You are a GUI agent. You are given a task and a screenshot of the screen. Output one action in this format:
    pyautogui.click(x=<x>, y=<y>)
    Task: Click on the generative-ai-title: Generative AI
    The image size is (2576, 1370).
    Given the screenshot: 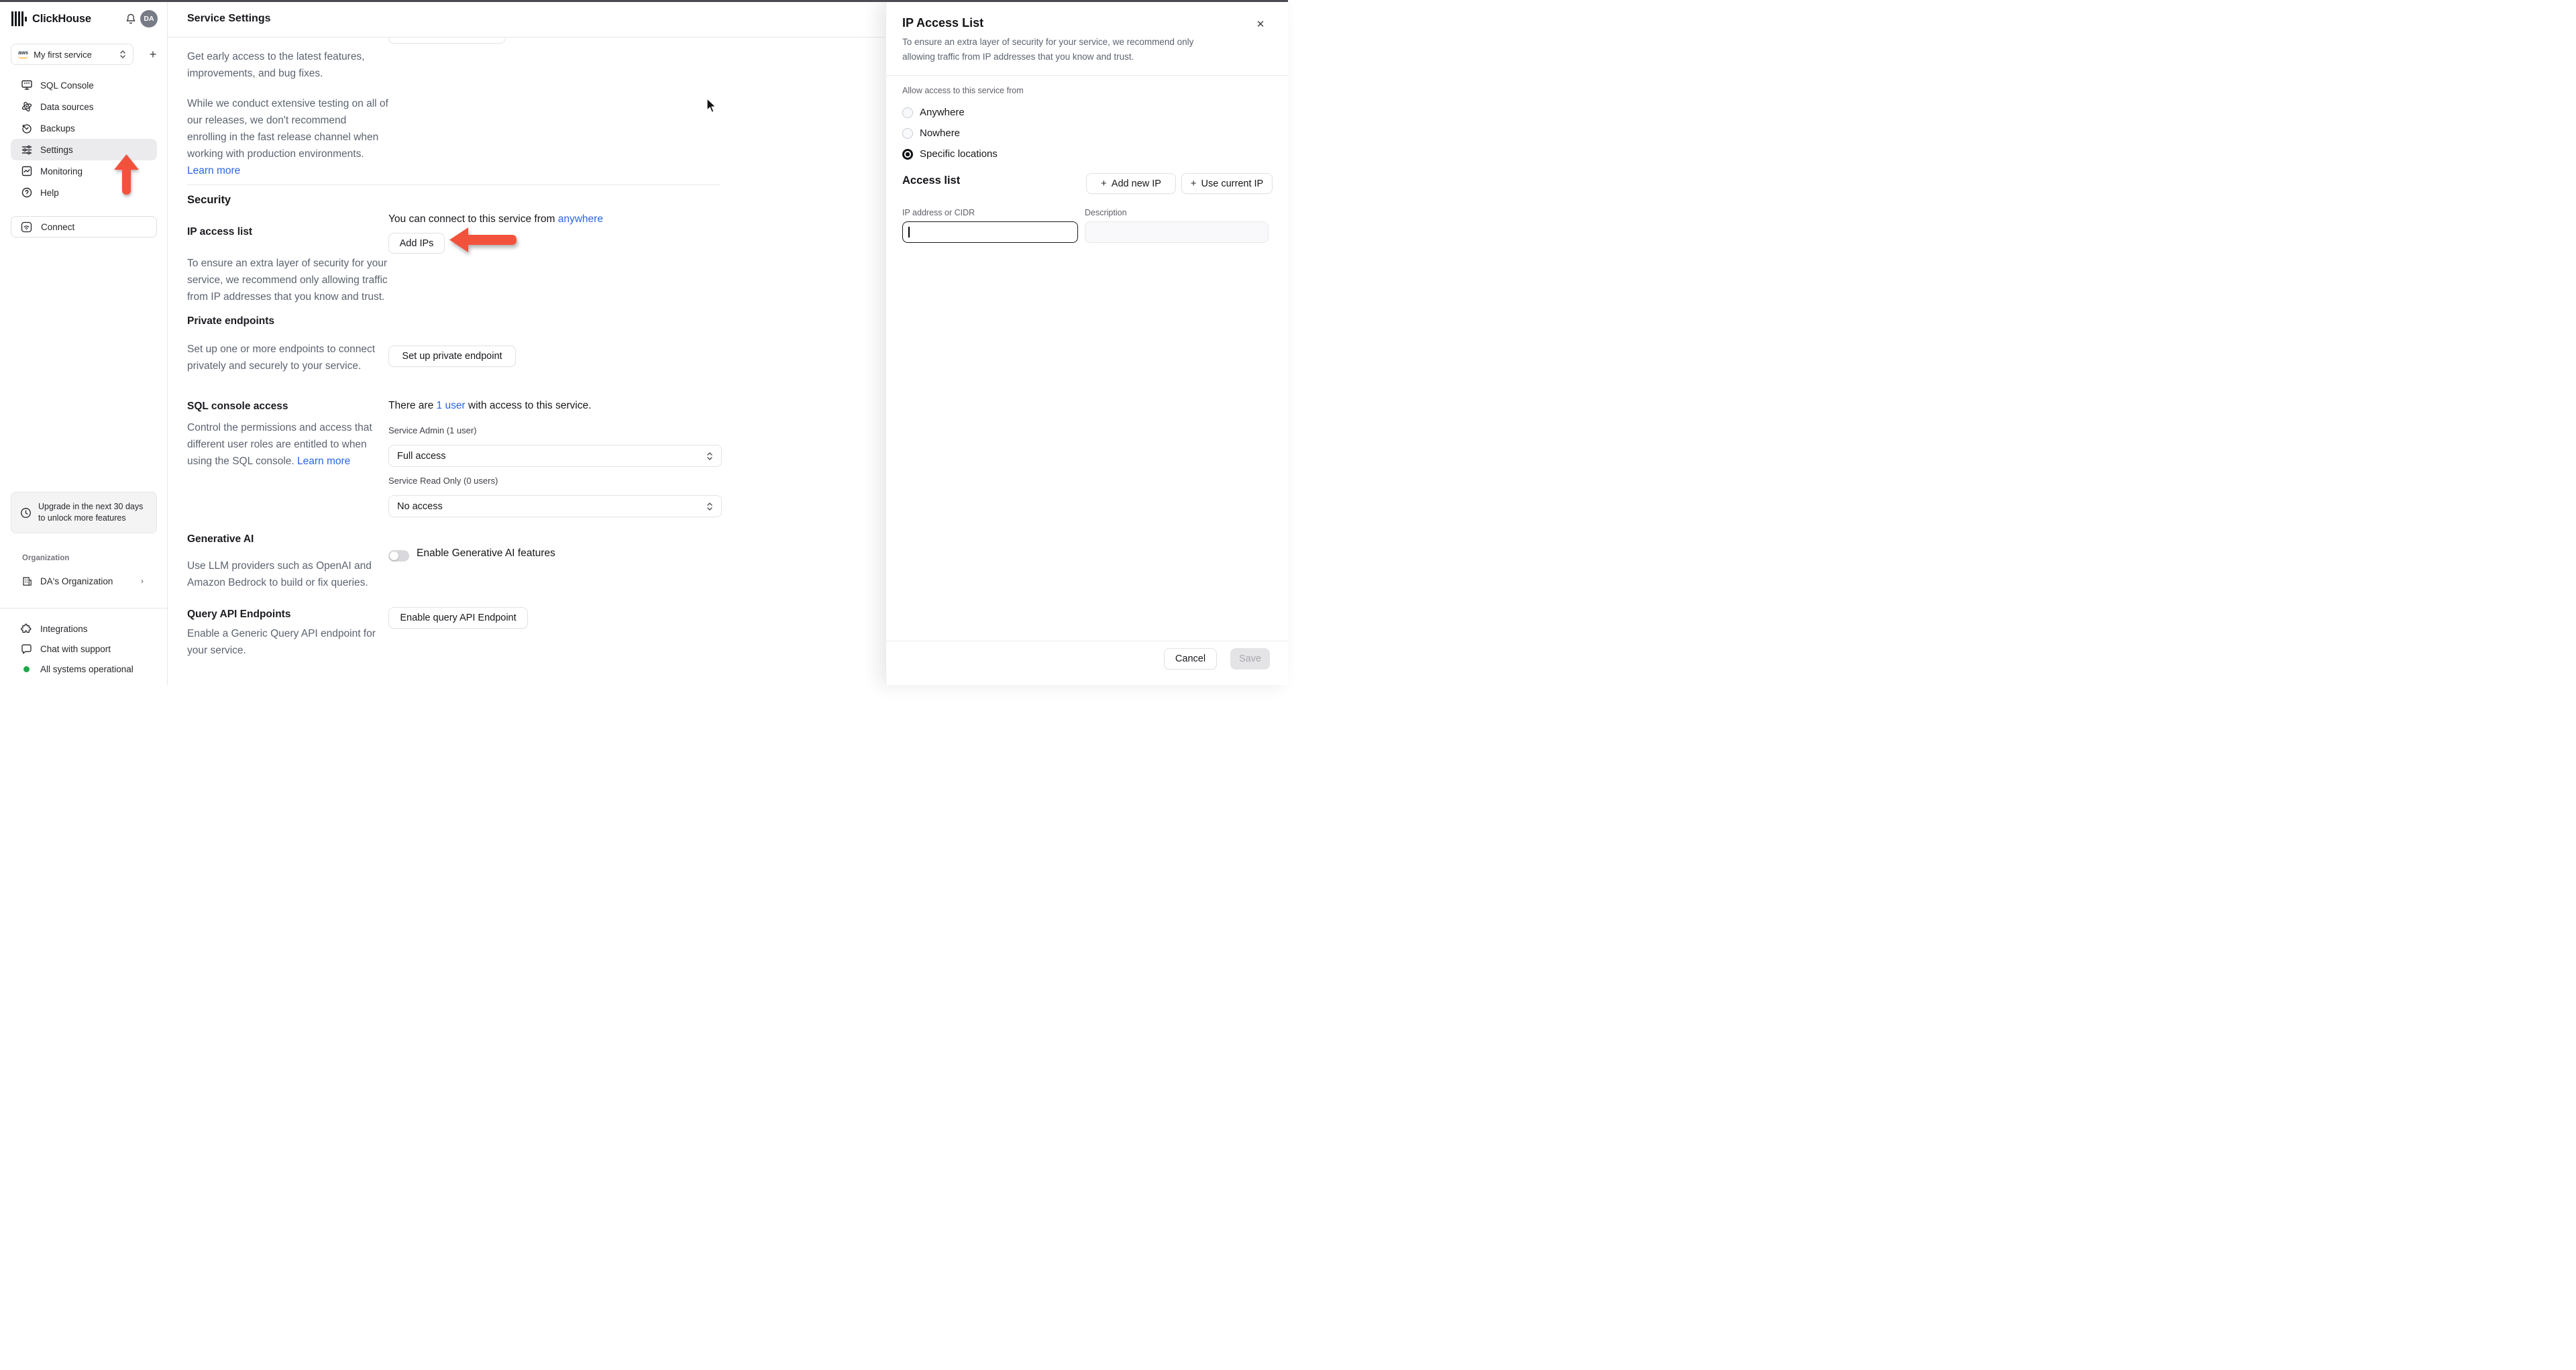 What is the action you would take?
    pyautogui.click(x=220, y=539)
    